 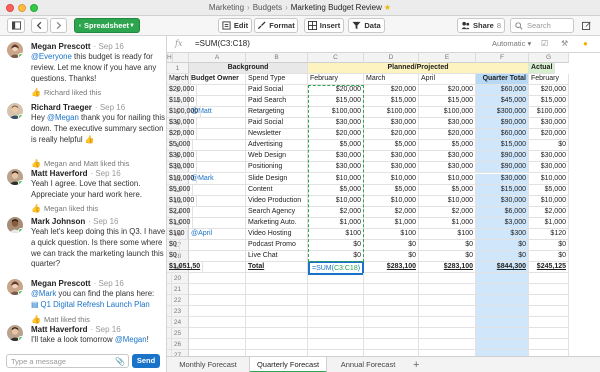 What do you see at coordinates (277, 113) in the screenshot?
I see `spend-type-cell: Retargeting` at bounding box center [277, 113].